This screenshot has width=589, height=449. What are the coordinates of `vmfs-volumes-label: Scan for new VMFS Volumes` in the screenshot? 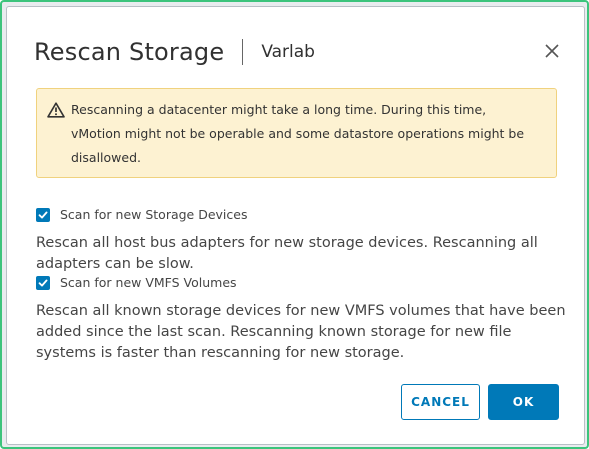 It's located at (148, 282).